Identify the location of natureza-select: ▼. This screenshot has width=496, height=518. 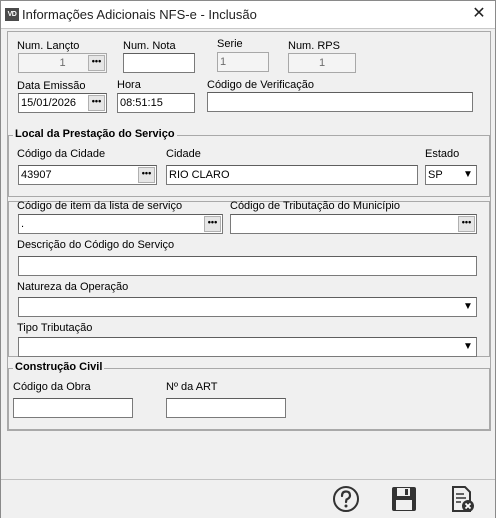
(247, 307).